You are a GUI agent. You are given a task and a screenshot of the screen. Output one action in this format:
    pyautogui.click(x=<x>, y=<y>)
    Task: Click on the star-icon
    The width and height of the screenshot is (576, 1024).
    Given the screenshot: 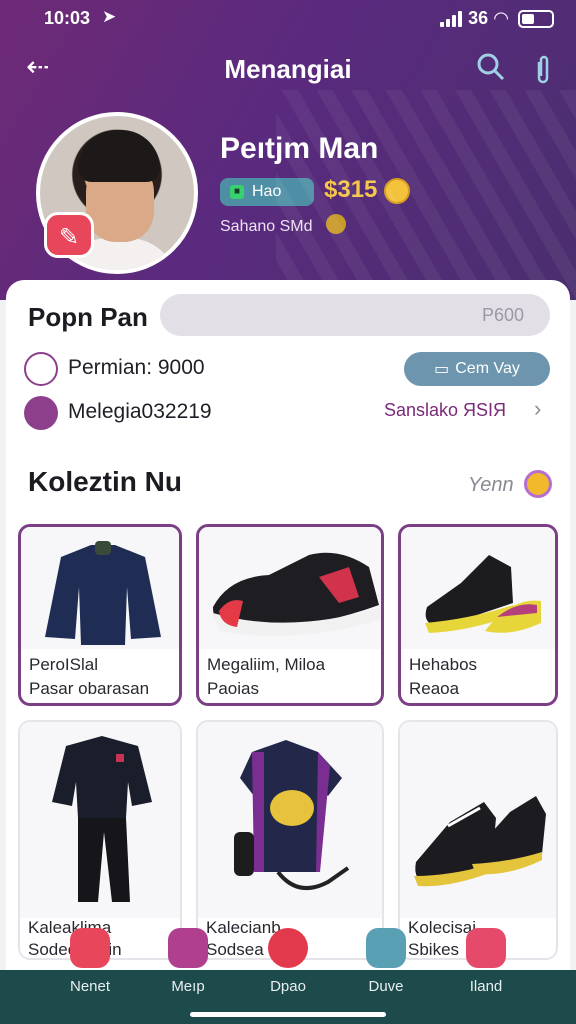 What is the action you would take?
    pyautogui.click(x=538, y=484)
    